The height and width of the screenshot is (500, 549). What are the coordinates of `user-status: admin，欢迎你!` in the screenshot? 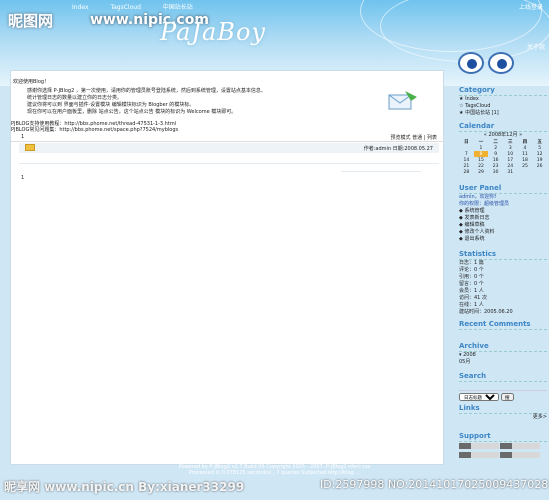 It's located at (478, 197).